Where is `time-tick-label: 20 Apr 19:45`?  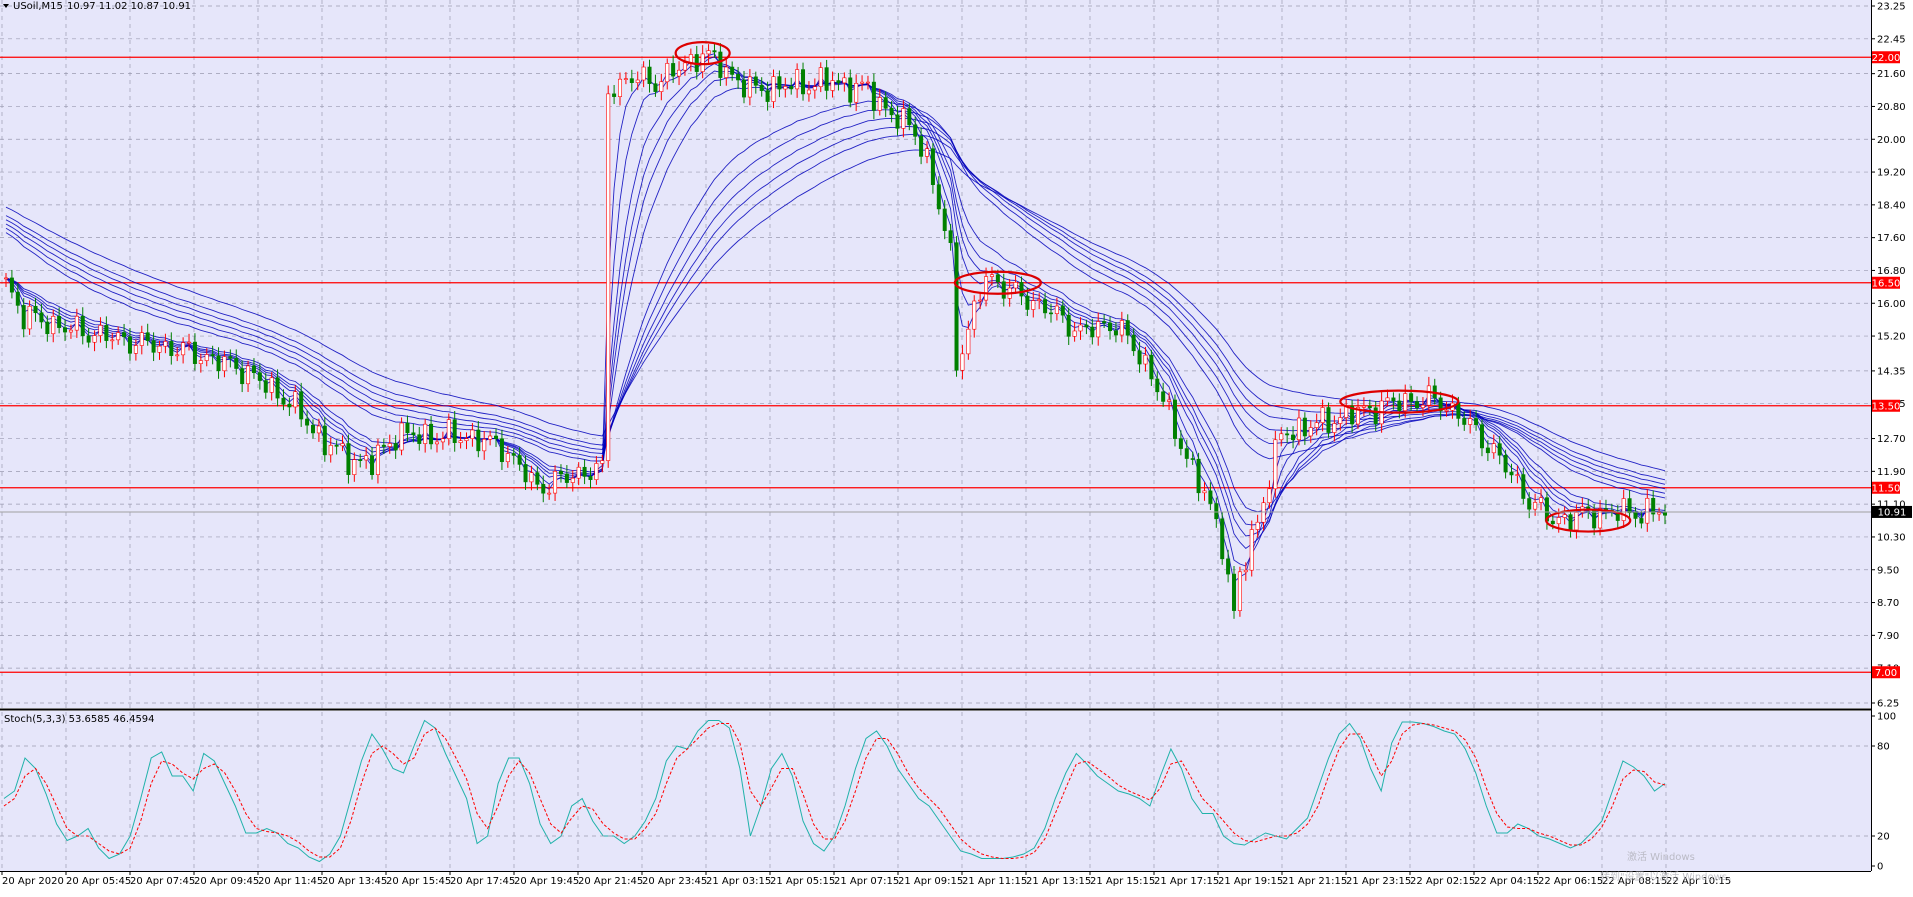 time-tick-label: 20 Apr 19:45 is located at coordinates (546, 881).